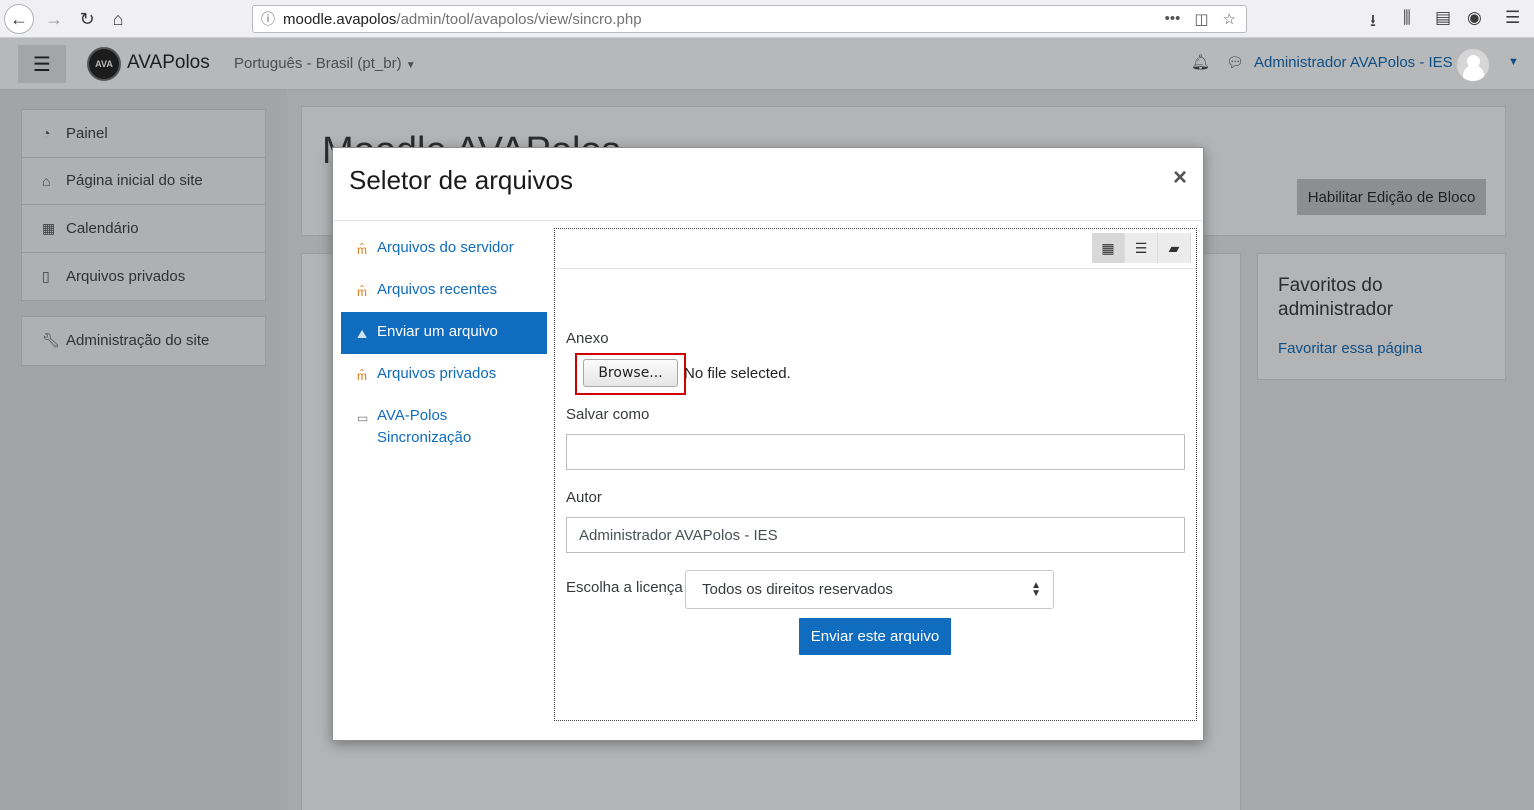  Describe the element at coordinates (51, 340) in the screenshot. I see `wrench-icon: 🔧︎` at that location.